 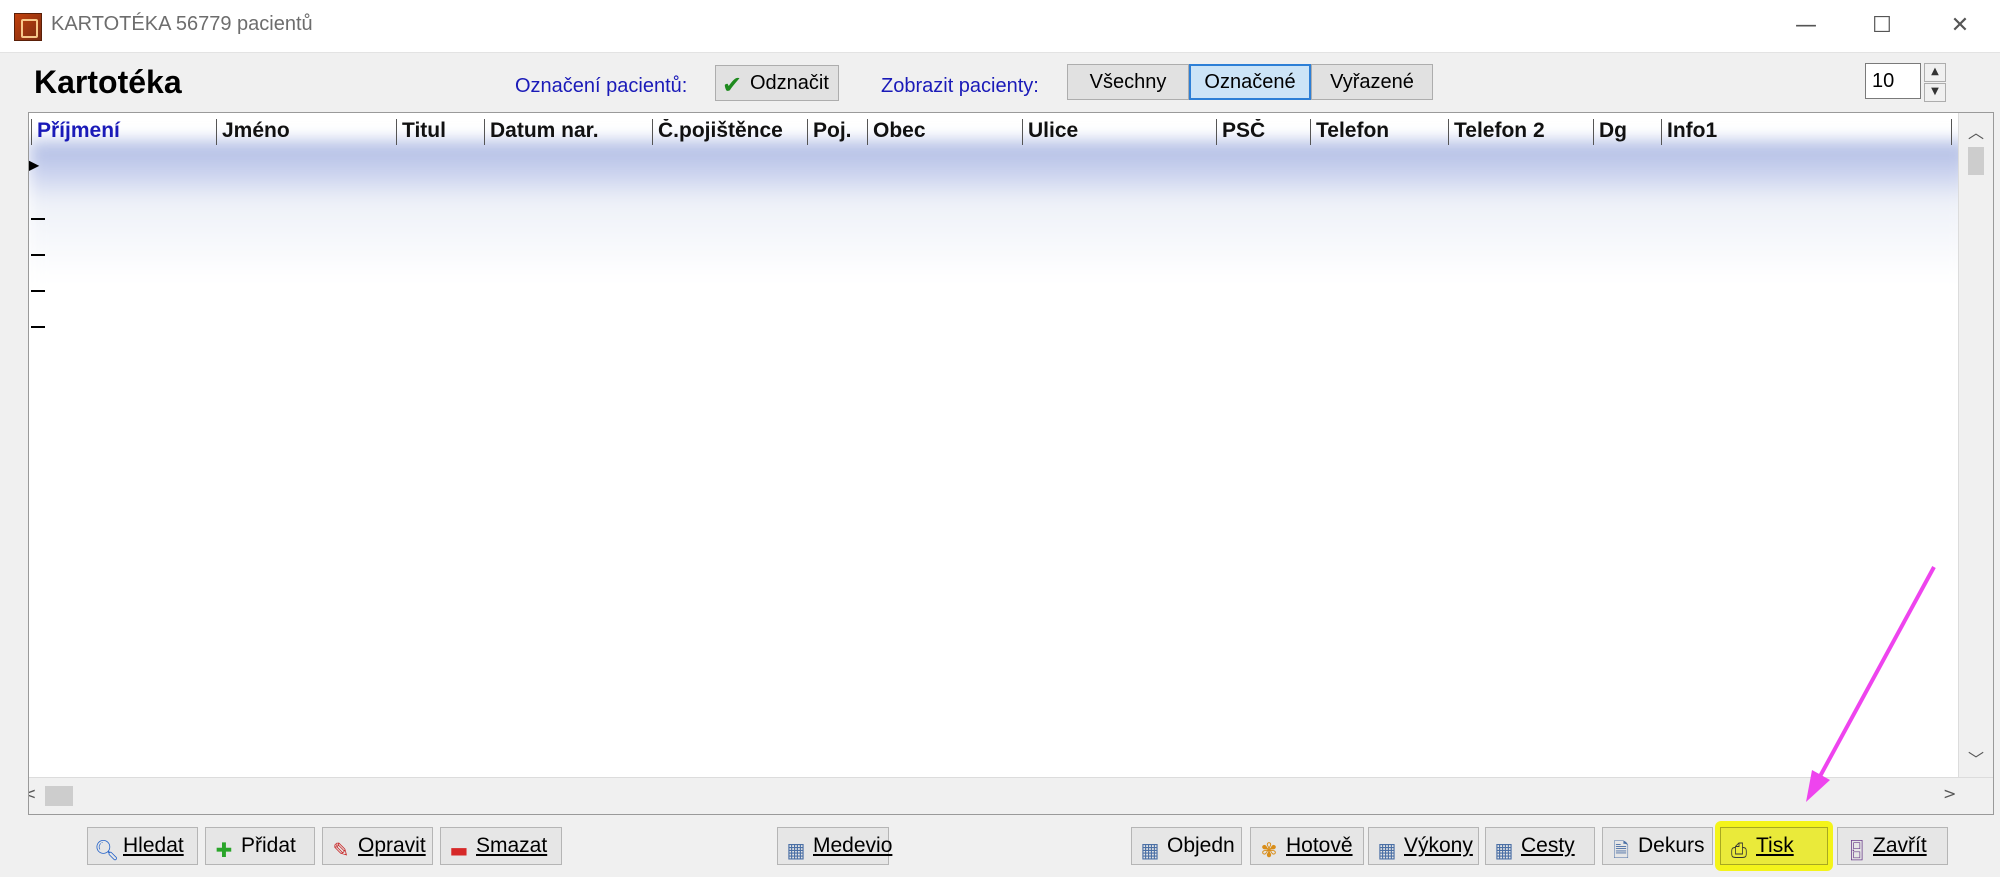 I want to click on column-birth-date: Datum nar., so click(x=567, y=132).